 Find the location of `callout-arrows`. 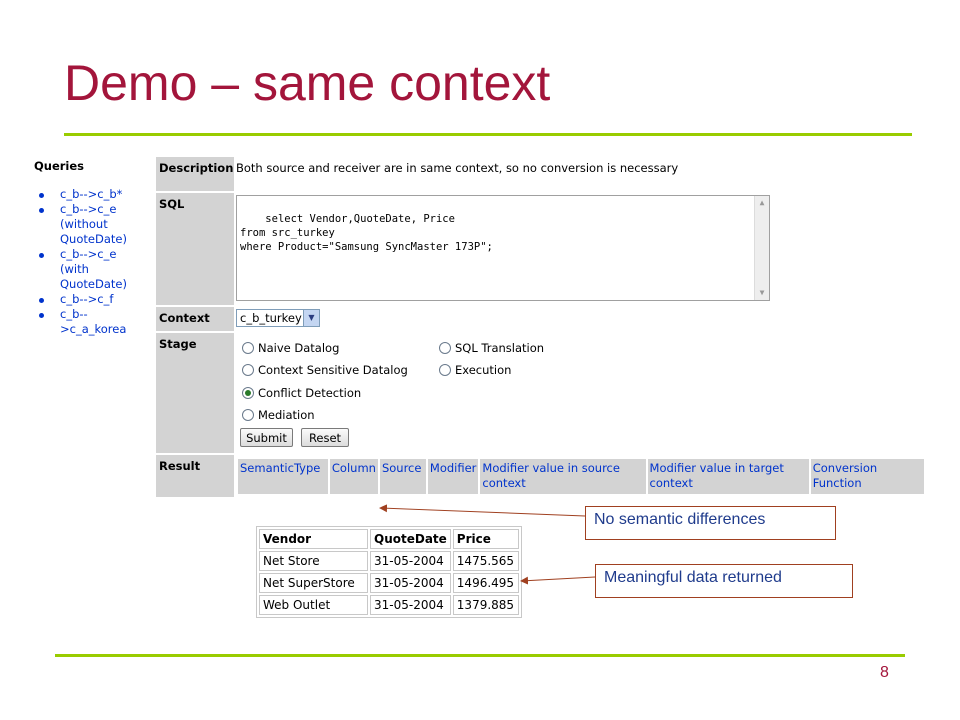

callout-arrows is located at coordinates (487, 544).